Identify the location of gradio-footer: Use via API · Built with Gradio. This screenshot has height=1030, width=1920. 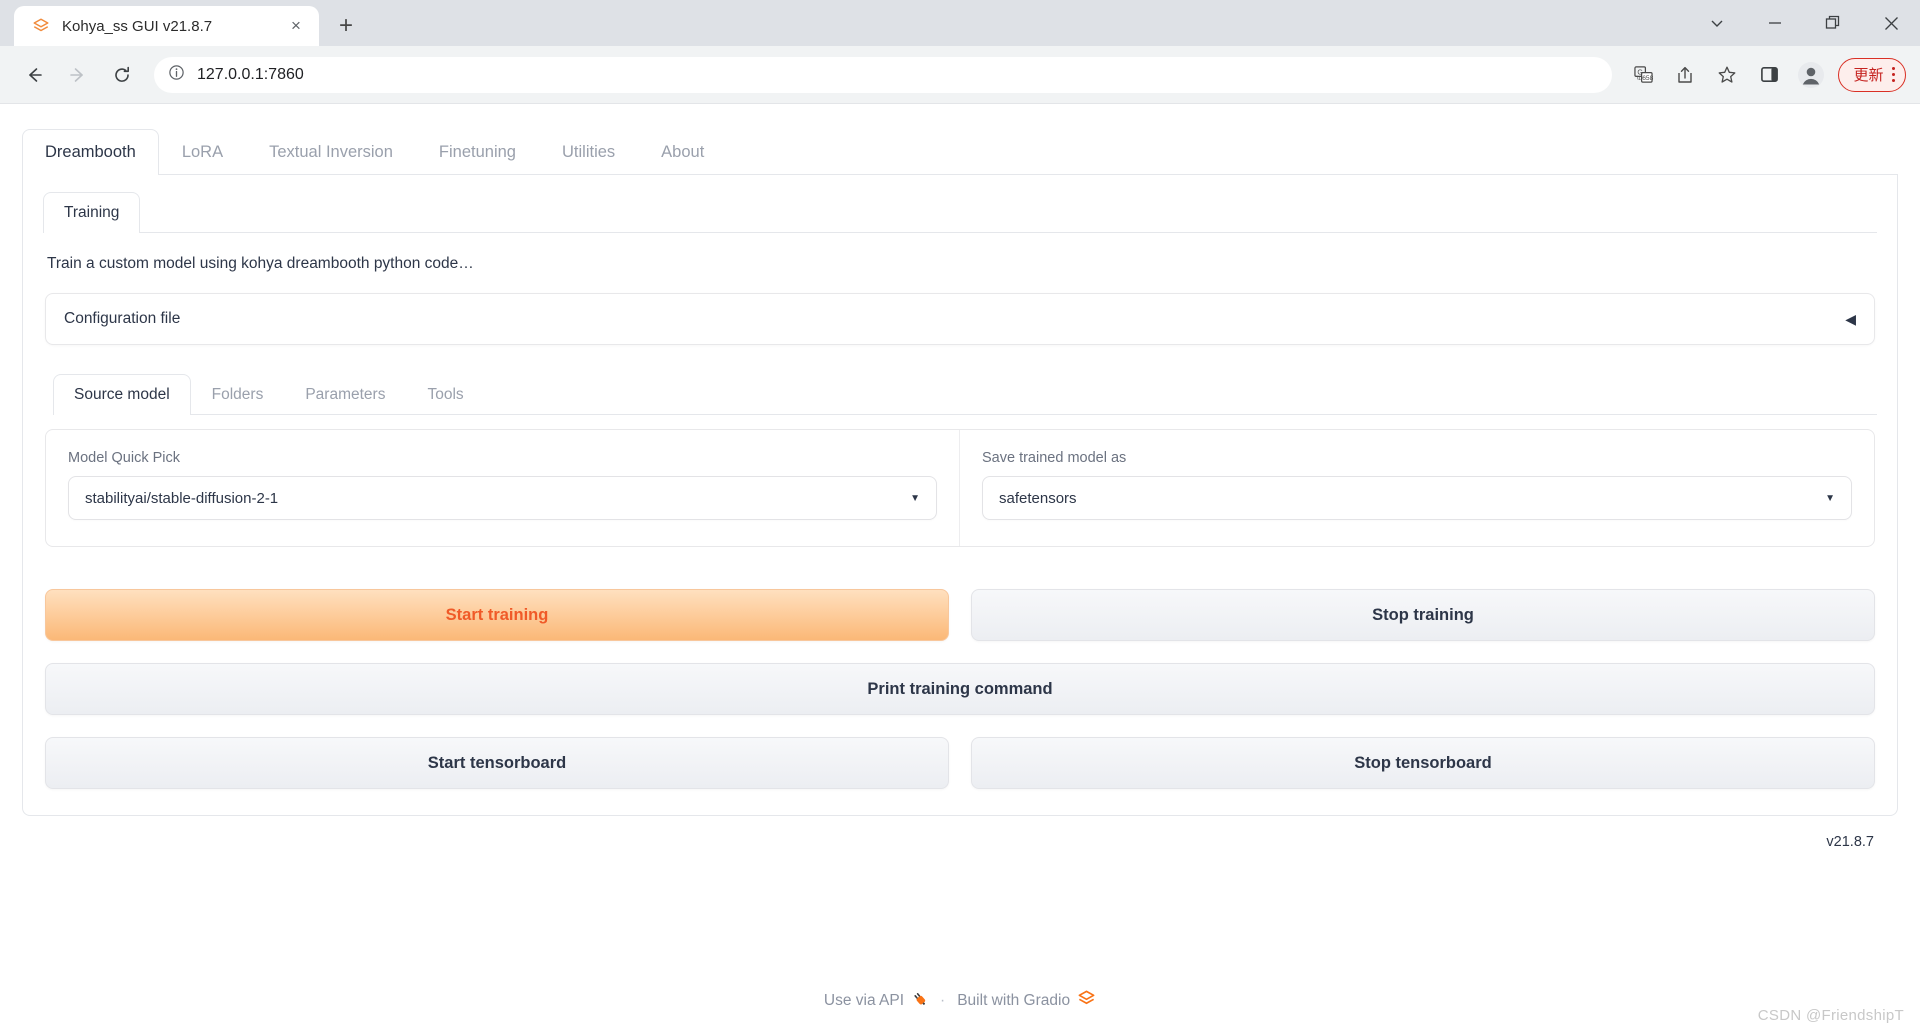
(960, 1001).